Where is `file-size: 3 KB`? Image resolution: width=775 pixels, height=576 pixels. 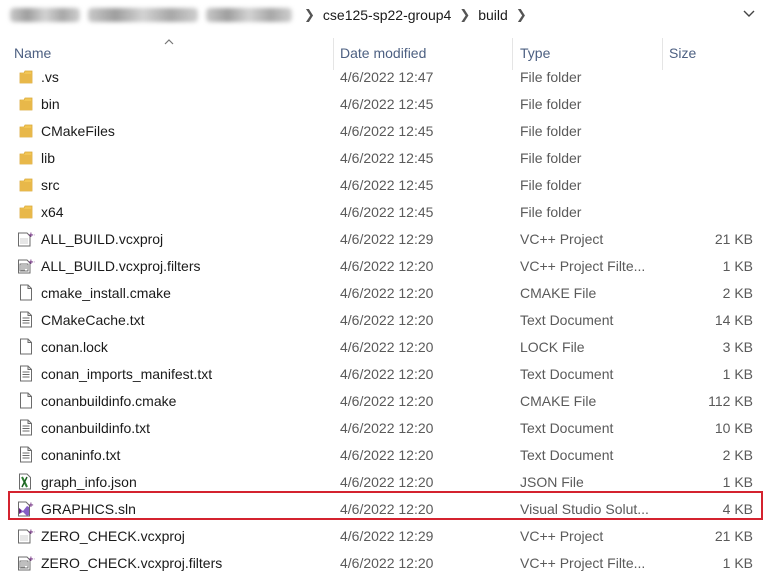 file-size: 3 KB is located at coordinates (737, 346).